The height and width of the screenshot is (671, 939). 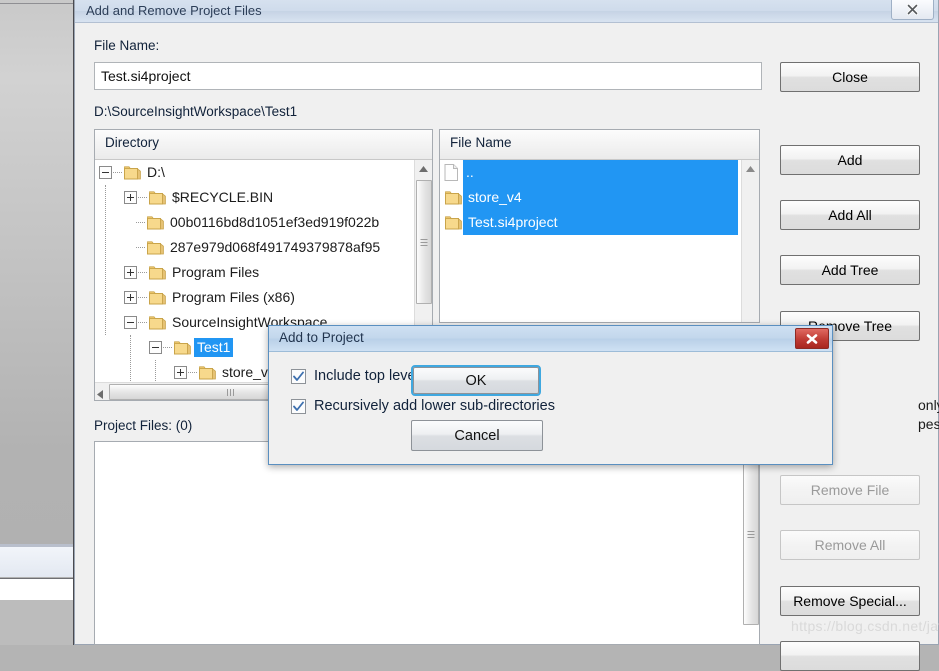 I want to click on file-list-pane: File Name .. store_v4 Test.si4project, so click(x=599, y=226).